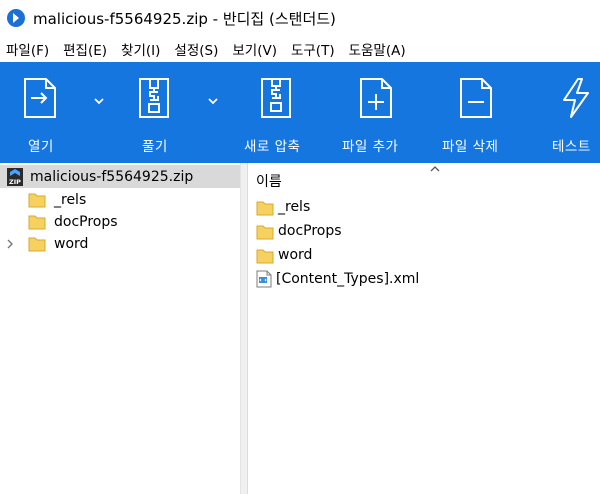  What do you see at coordinates (184, 18) in the screenshot?
I see `window-title: malicious-f5564925.zip - 반디집 (스탠더드)` at bounding box center [184, 18].